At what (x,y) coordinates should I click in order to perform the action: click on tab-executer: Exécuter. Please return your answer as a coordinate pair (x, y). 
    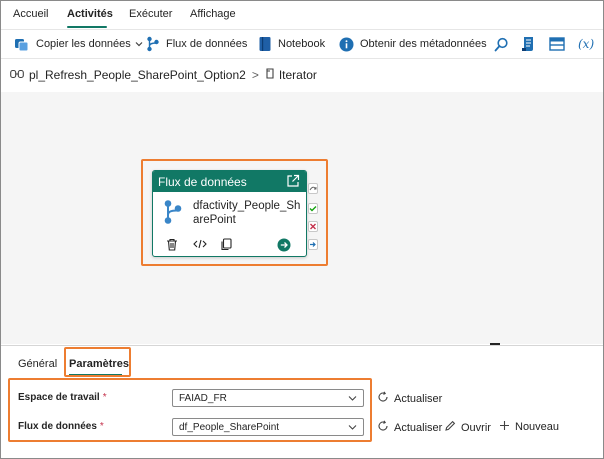
    Looking at the image, I should click on (150, 14).